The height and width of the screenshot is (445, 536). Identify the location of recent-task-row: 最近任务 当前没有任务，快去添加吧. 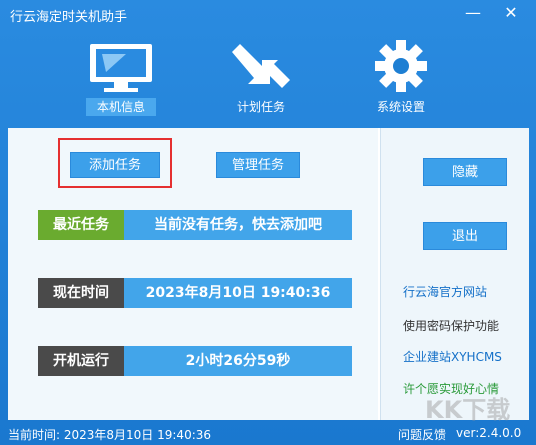
(195, 225).